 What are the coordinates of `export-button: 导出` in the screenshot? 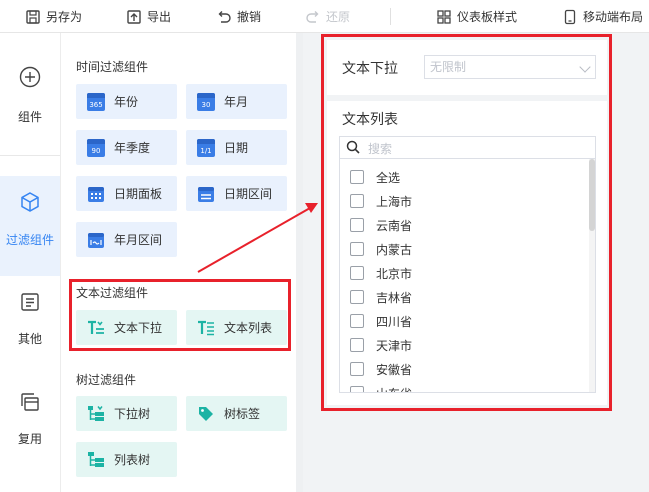 It's located at (148, 16).